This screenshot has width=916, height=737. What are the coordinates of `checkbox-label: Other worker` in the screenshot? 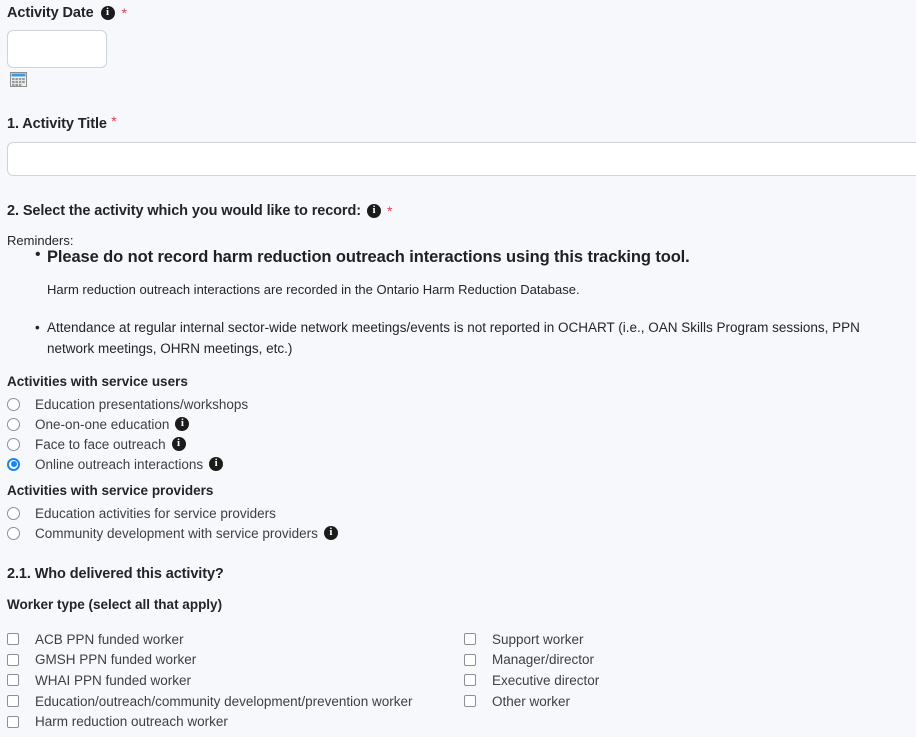 It's located at (531, 701).